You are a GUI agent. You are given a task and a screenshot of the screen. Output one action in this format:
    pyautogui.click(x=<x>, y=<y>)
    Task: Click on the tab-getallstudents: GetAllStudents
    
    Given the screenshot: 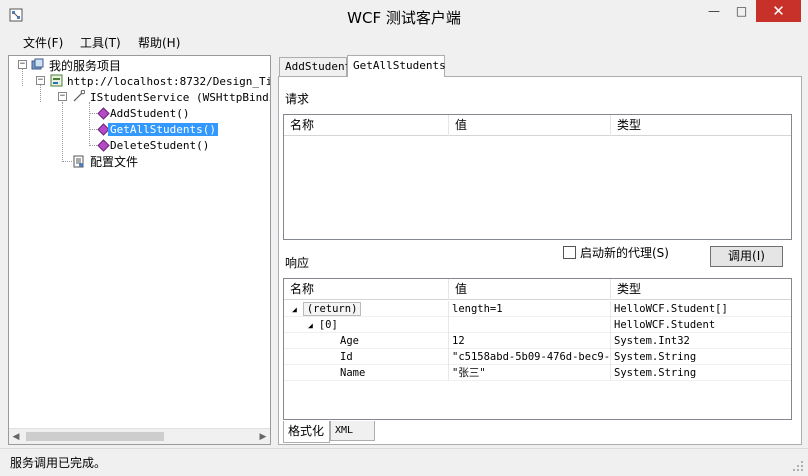 What is the action you would take?
    pyautogui.click(x=396, y=66)
    